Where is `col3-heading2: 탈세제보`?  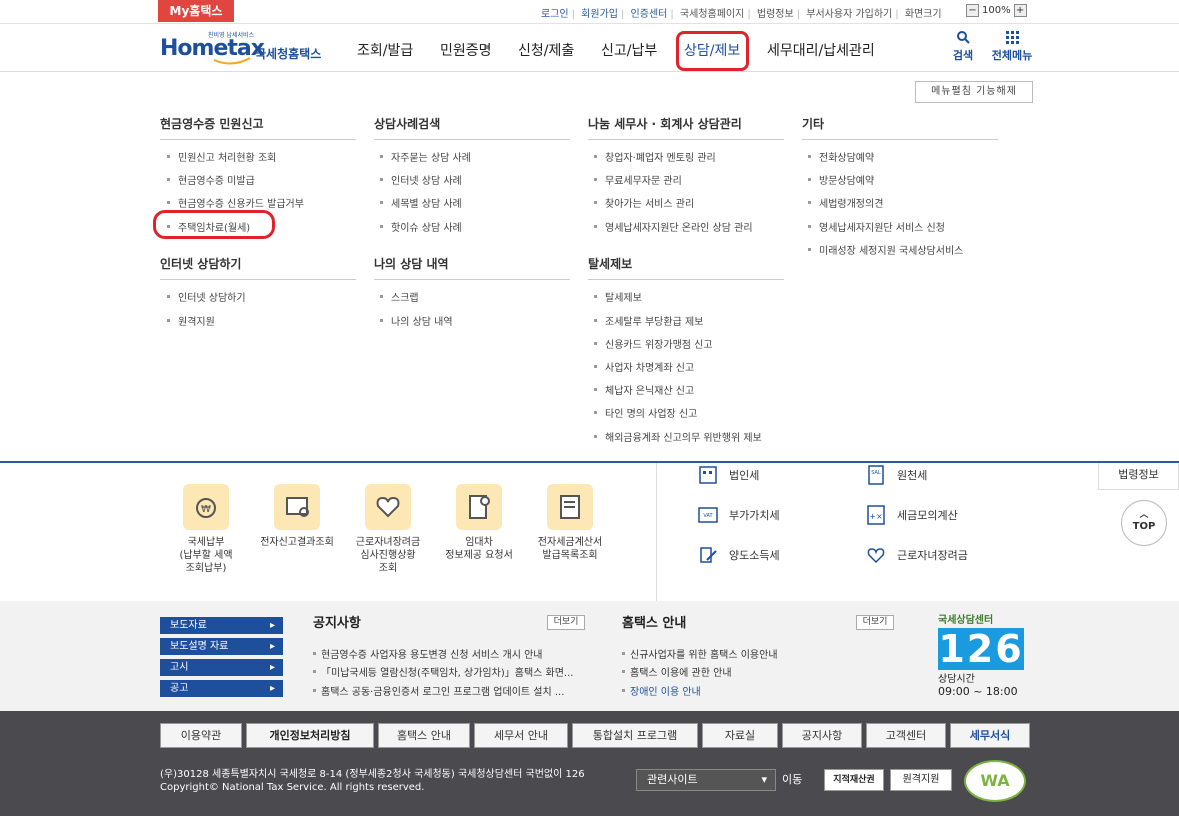
col3-heading2: 탈세제보 is located at coordinates (686, 267).